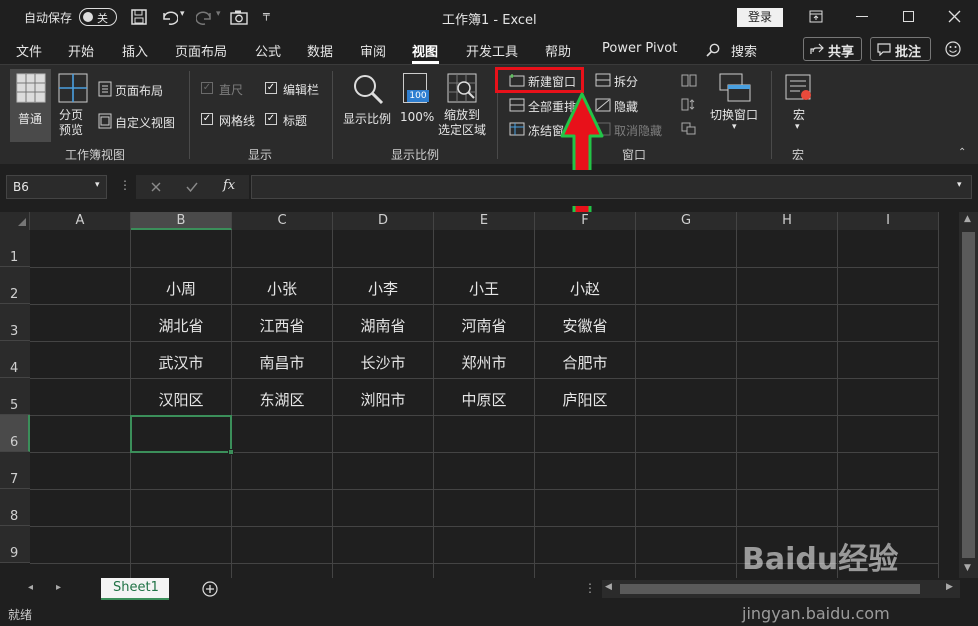  What do you see at coordinates (484, 325) in the screenshot?
I see `cell-e3: 河南省` at bounding box center [484, 325].